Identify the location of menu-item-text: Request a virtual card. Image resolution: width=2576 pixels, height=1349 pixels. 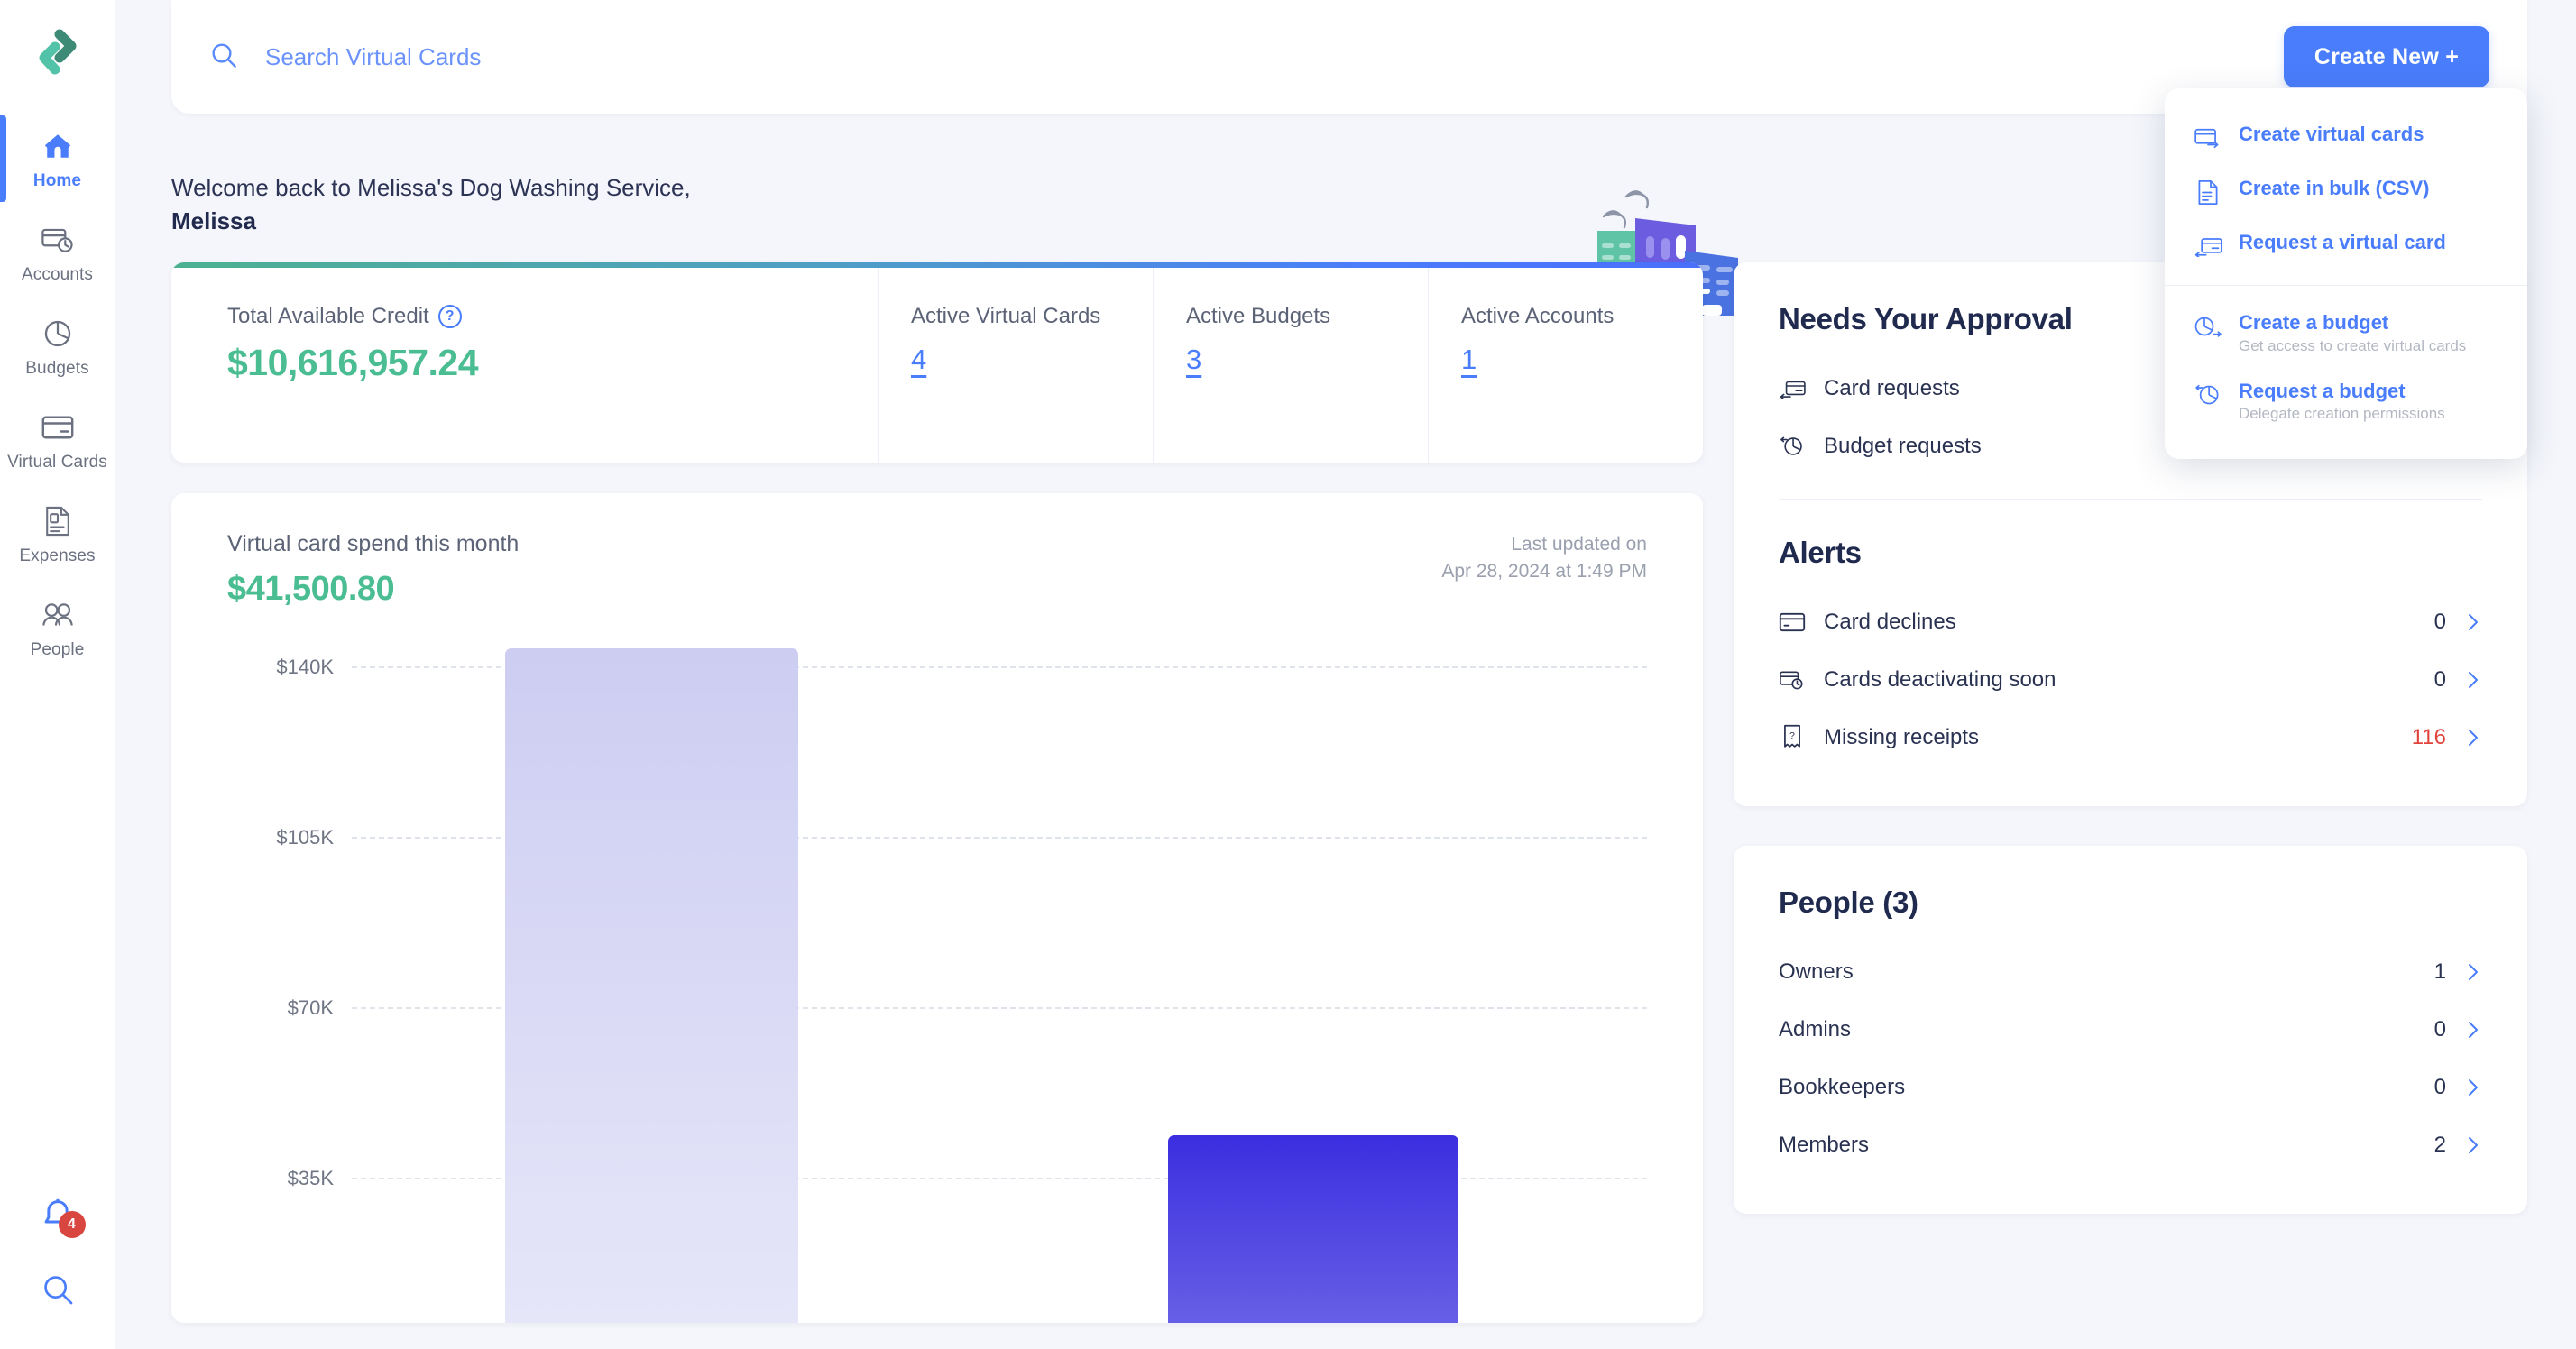
(2342, 243).